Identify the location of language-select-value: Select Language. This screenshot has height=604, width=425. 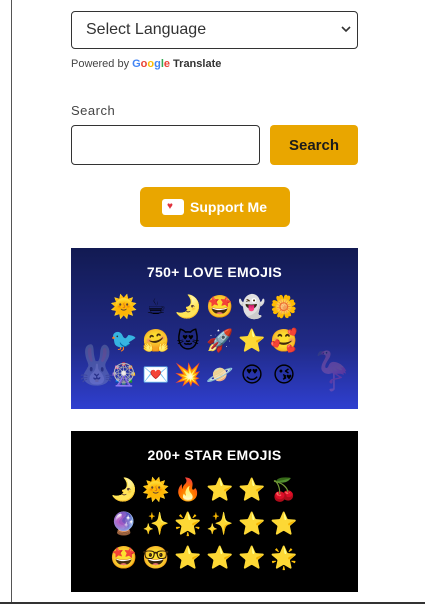
(146, 29).